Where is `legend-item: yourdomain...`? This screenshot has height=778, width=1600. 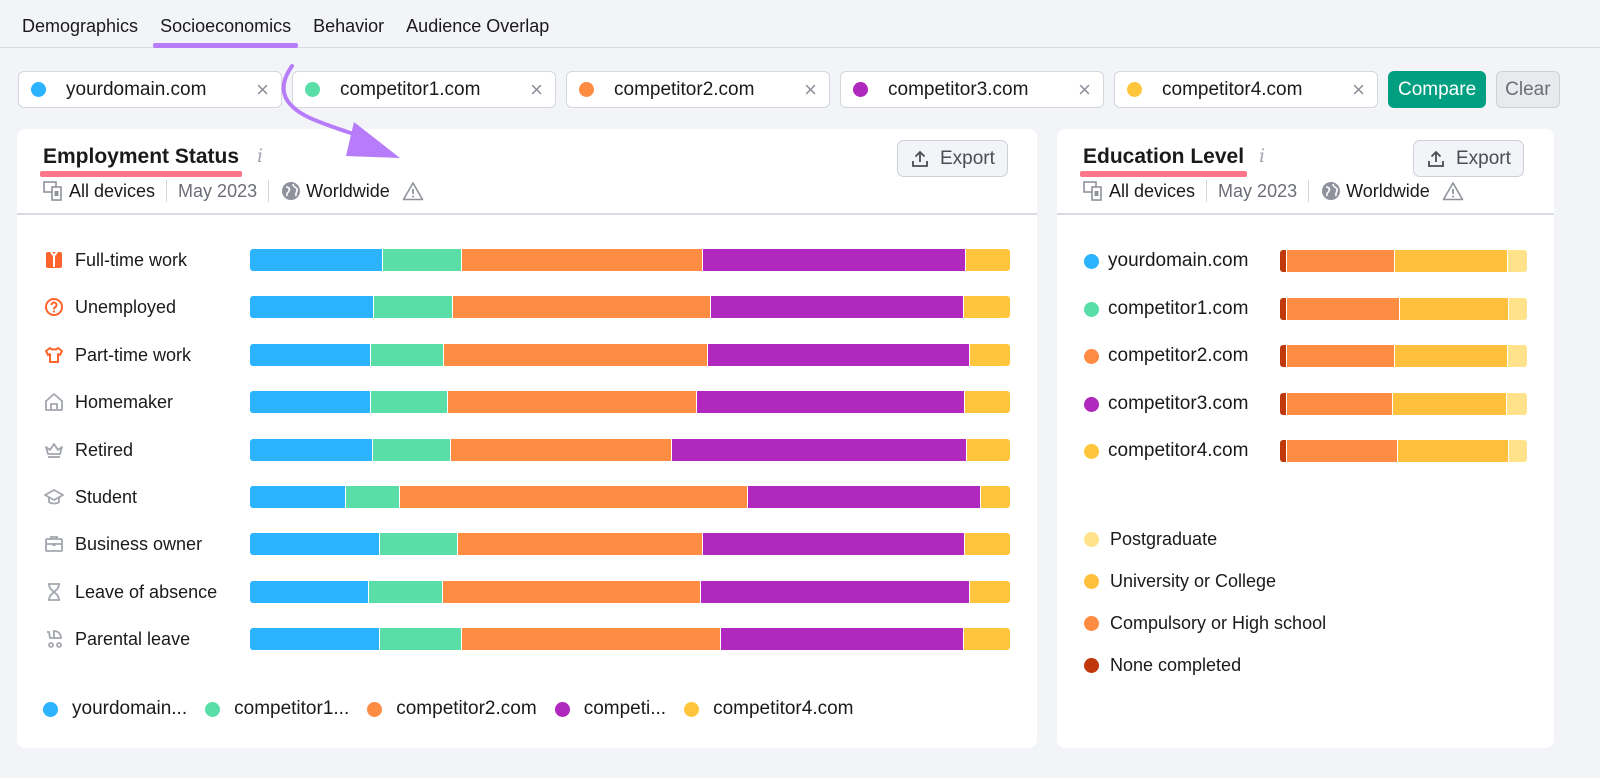
legend-item: yourdomain... is located at coordinates (115, 709).